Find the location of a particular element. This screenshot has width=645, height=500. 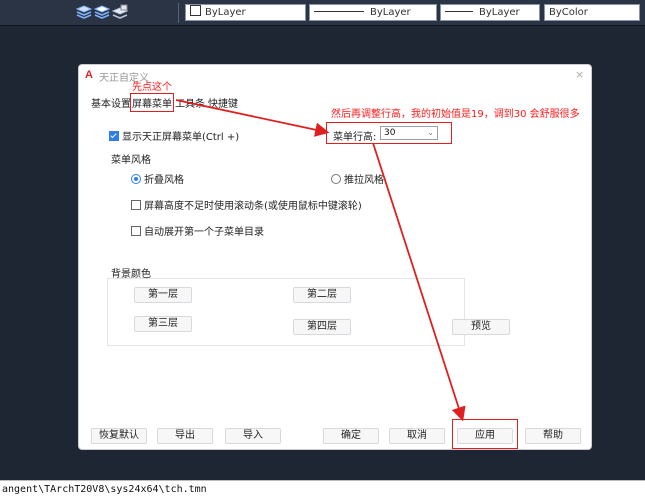

level-3-button: 第三层 is located at coordinates (163, 324).